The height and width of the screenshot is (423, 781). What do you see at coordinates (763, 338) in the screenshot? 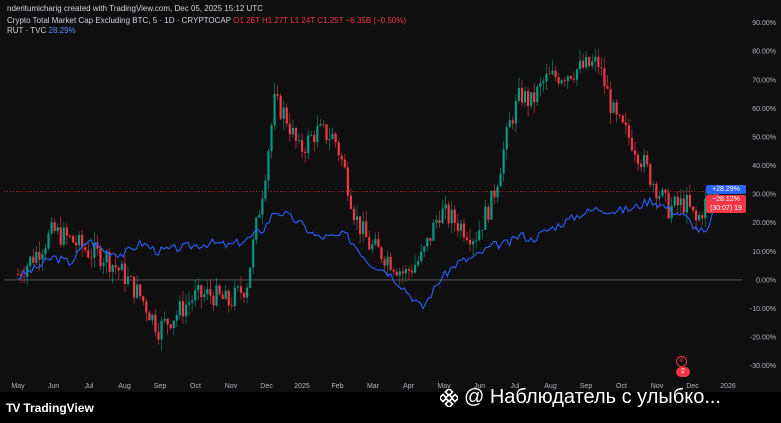
I see `y-tick-label: -20.00%` at bounding box center [763, 338].